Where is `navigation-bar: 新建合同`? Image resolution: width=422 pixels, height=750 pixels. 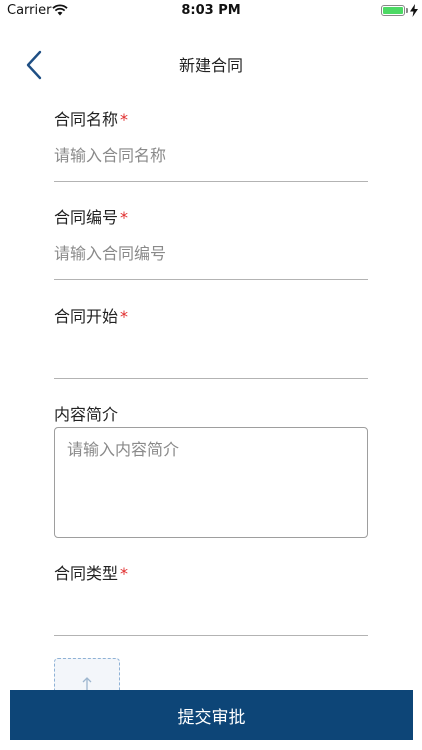
navigation-bar: 新建合同 is located at coordinates (211, 62).